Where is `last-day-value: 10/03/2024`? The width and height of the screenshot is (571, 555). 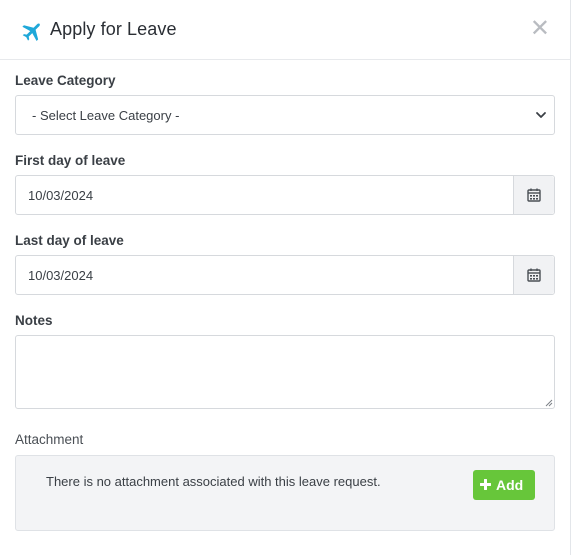 last-day-value: 10/03/2024 is located at coordinates (61, 275).